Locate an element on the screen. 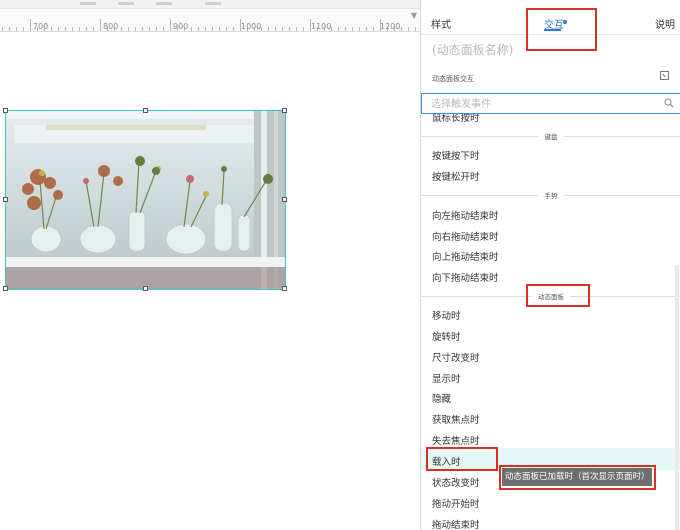  tab-notes: 说明 is located at coordinates (665, 23).